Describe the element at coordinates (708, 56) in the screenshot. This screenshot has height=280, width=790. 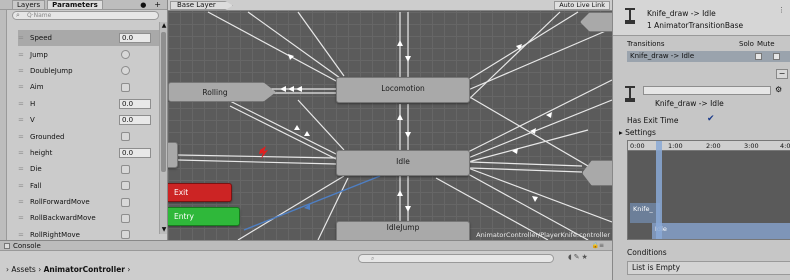
I see `transition-row: Knife_draw -> Idle` at that location.